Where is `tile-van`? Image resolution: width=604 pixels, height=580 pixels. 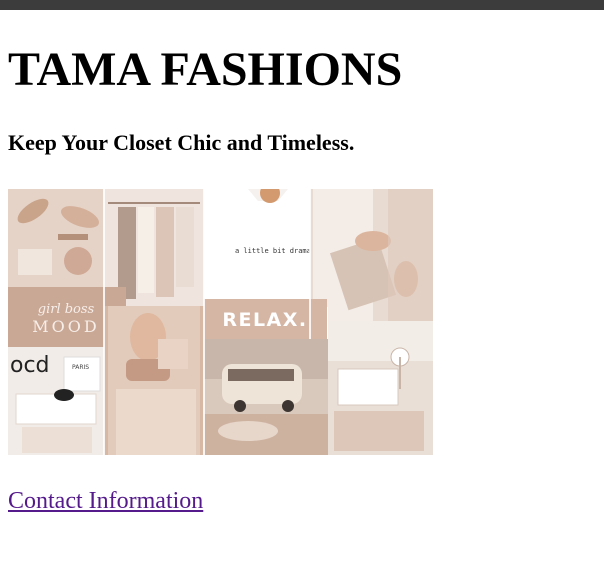
tile-van is located at coordinates (266, 397).